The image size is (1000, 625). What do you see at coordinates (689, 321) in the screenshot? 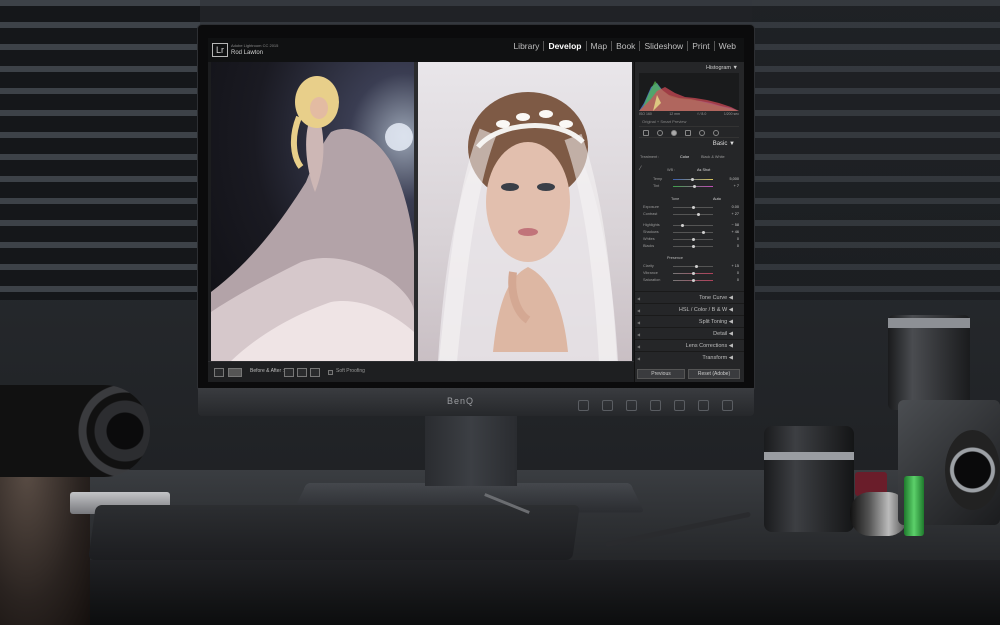
I see `section-split-toning: ◀ Split Toning ◀` at bounding box center [689, 321].